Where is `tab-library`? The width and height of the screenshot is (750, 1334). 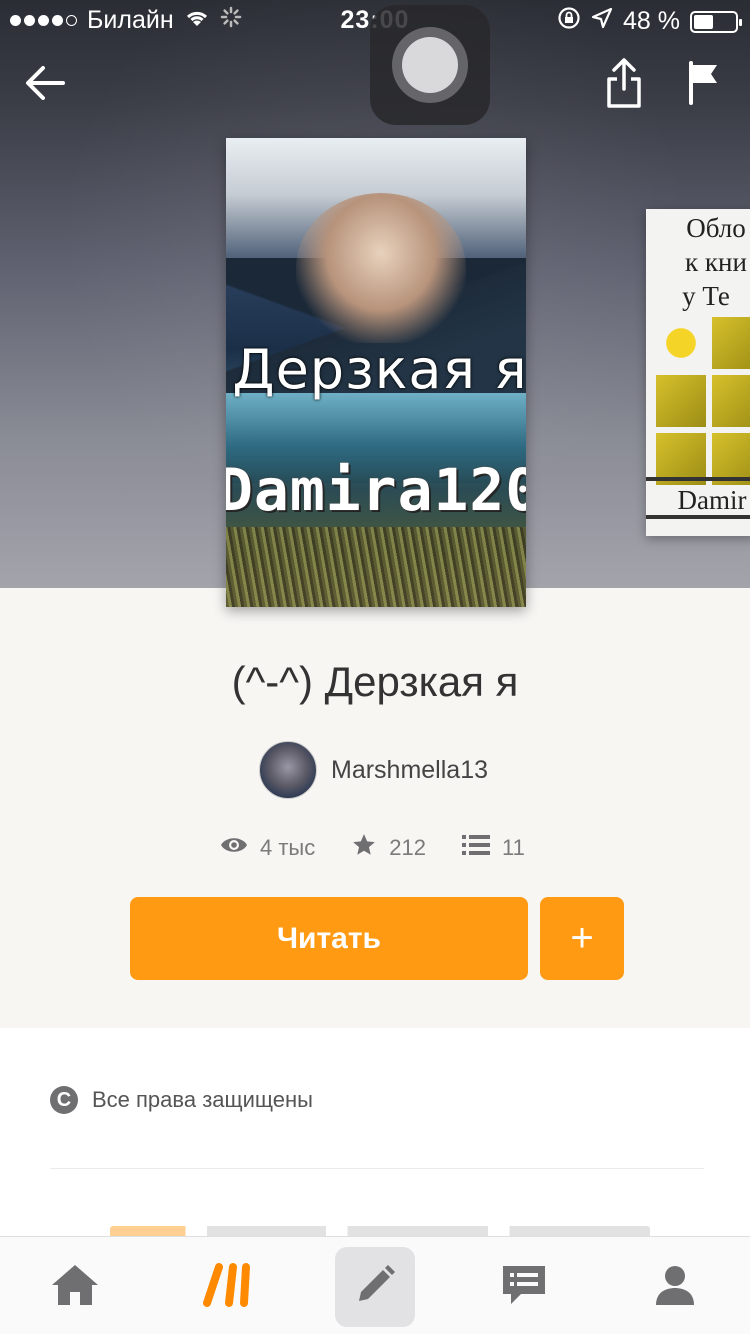
tab-library is located at coordinates (226, 1287).